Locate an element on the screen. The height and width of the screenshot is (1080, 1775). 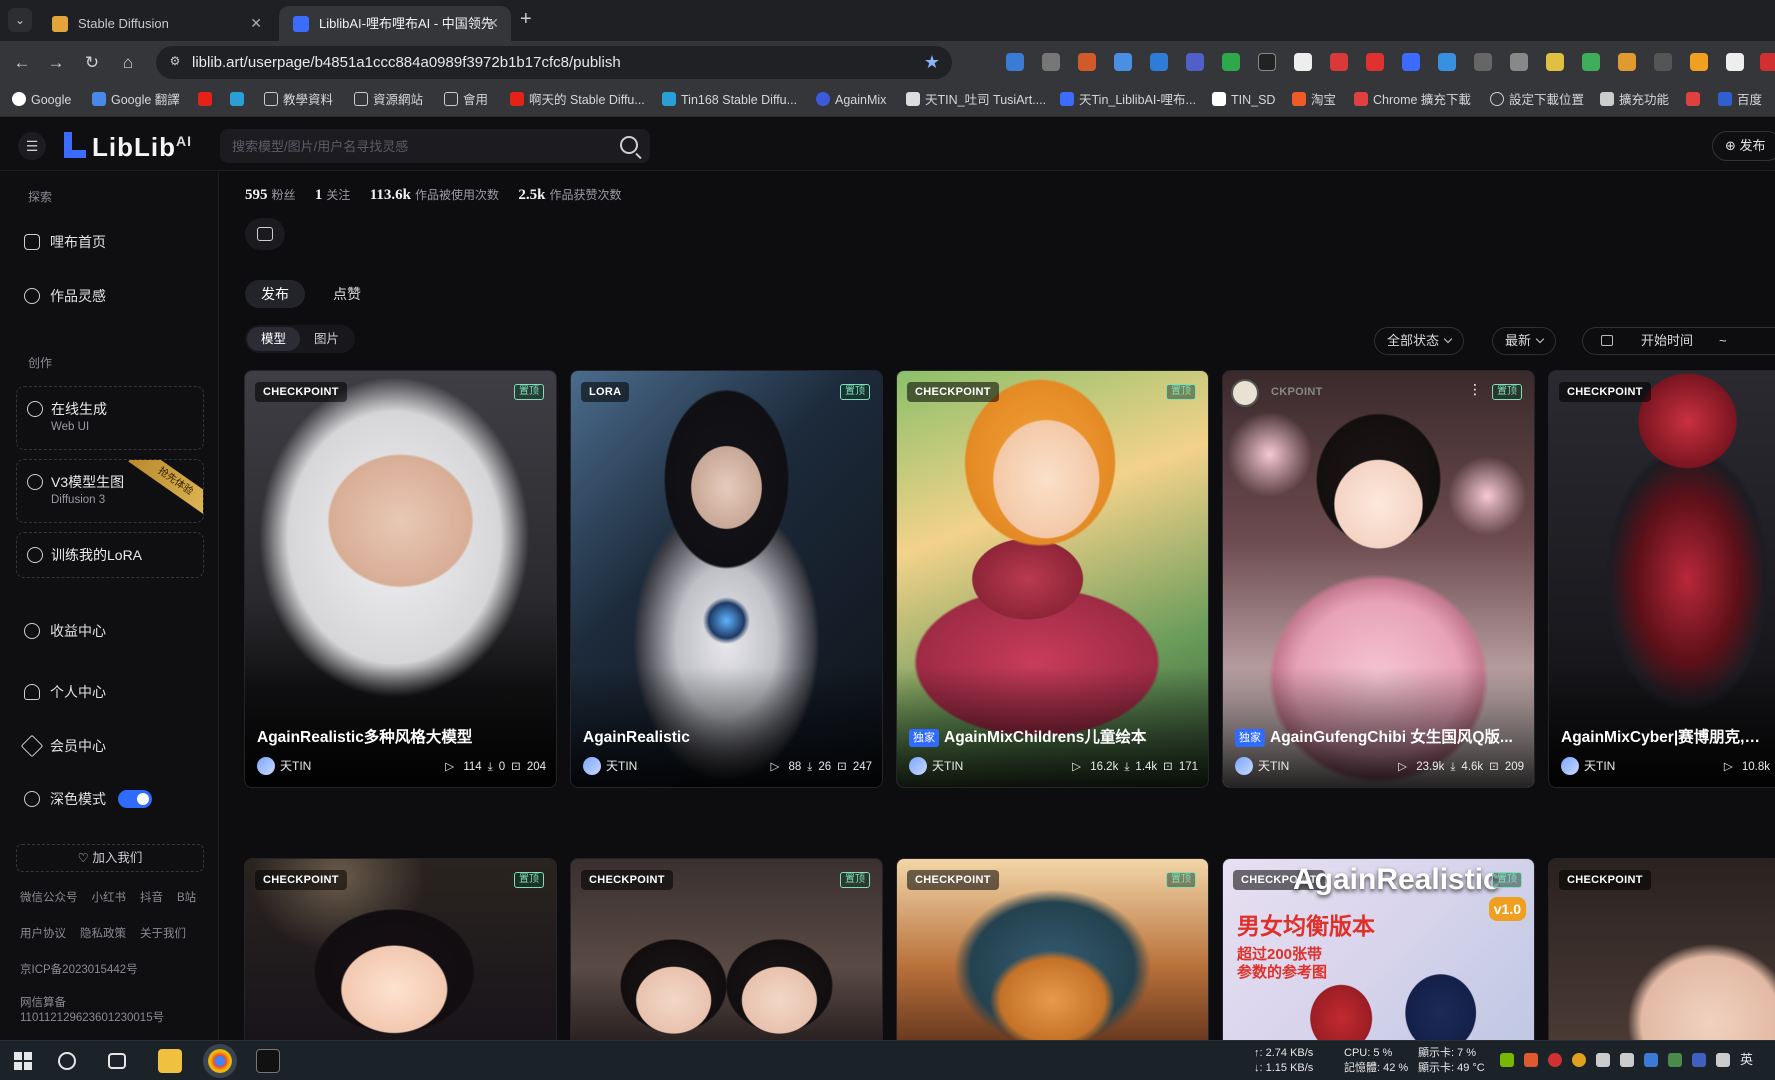
search-icon is located at coordinates (67, 1061).